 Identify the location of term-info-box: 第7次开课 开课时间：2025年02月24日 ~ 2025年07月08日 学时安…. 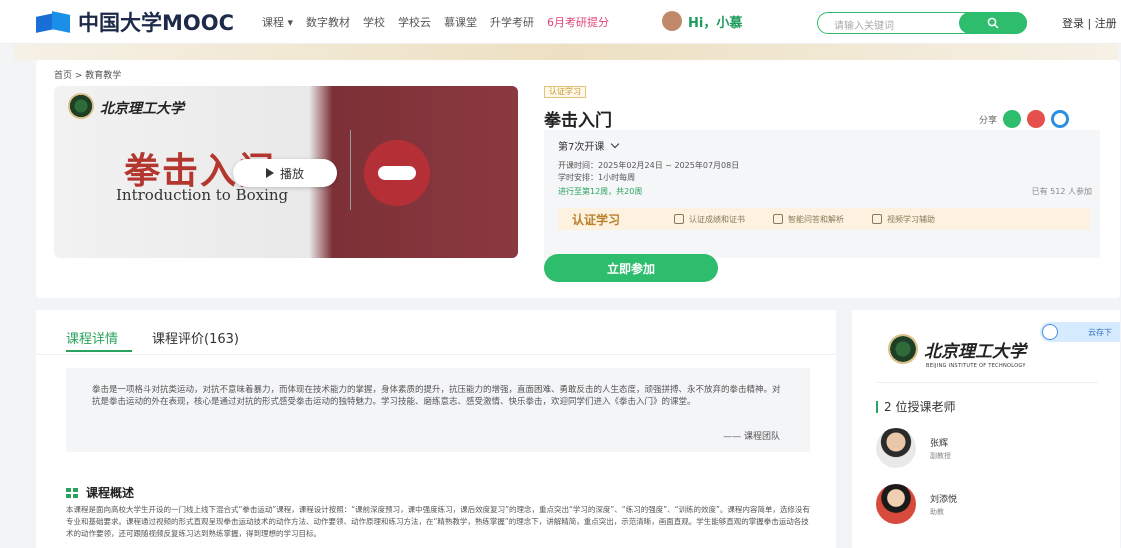
(822, 194).